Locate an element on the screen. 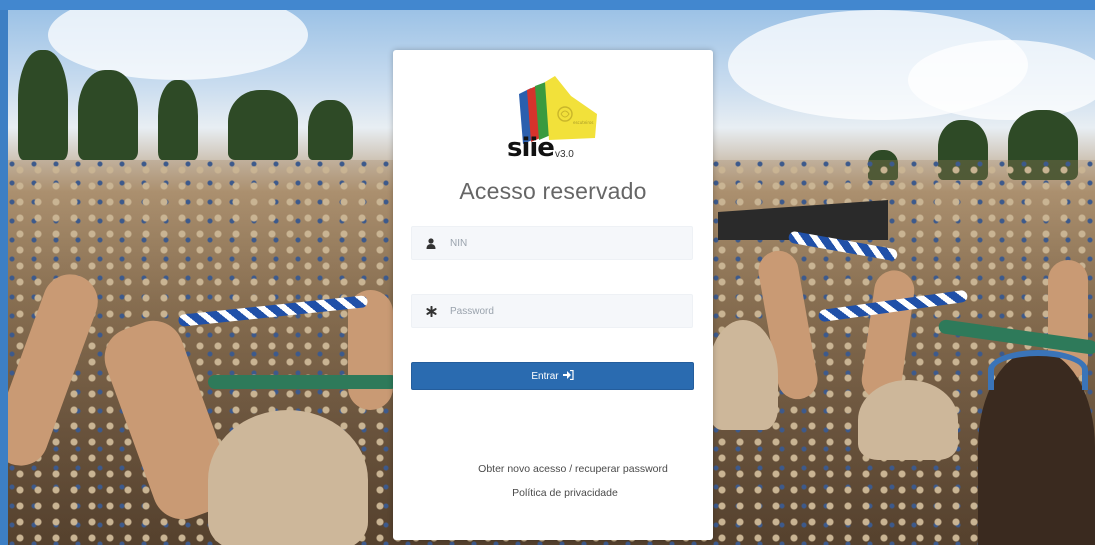 The height and width of the screenshot is (545, 1095). asterisk-icon is located at coordinates (431, 311).